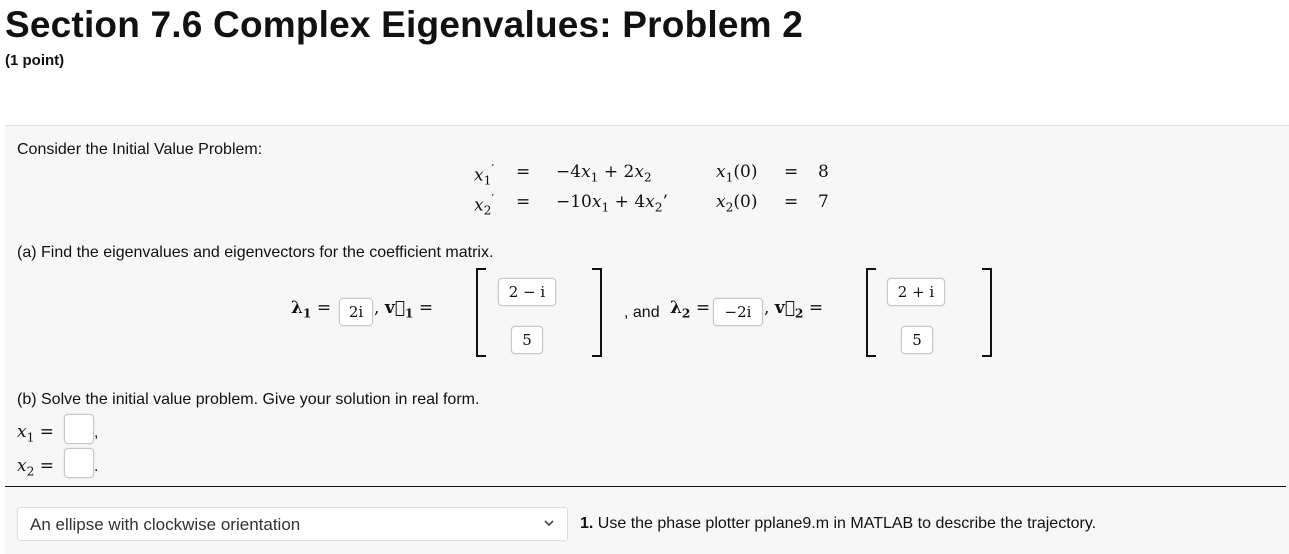 This screenshot has width=1289, height=554. Describe the element at coordinates (871, 312) in the screenshot. I see `v2-left-bracket` at that location.